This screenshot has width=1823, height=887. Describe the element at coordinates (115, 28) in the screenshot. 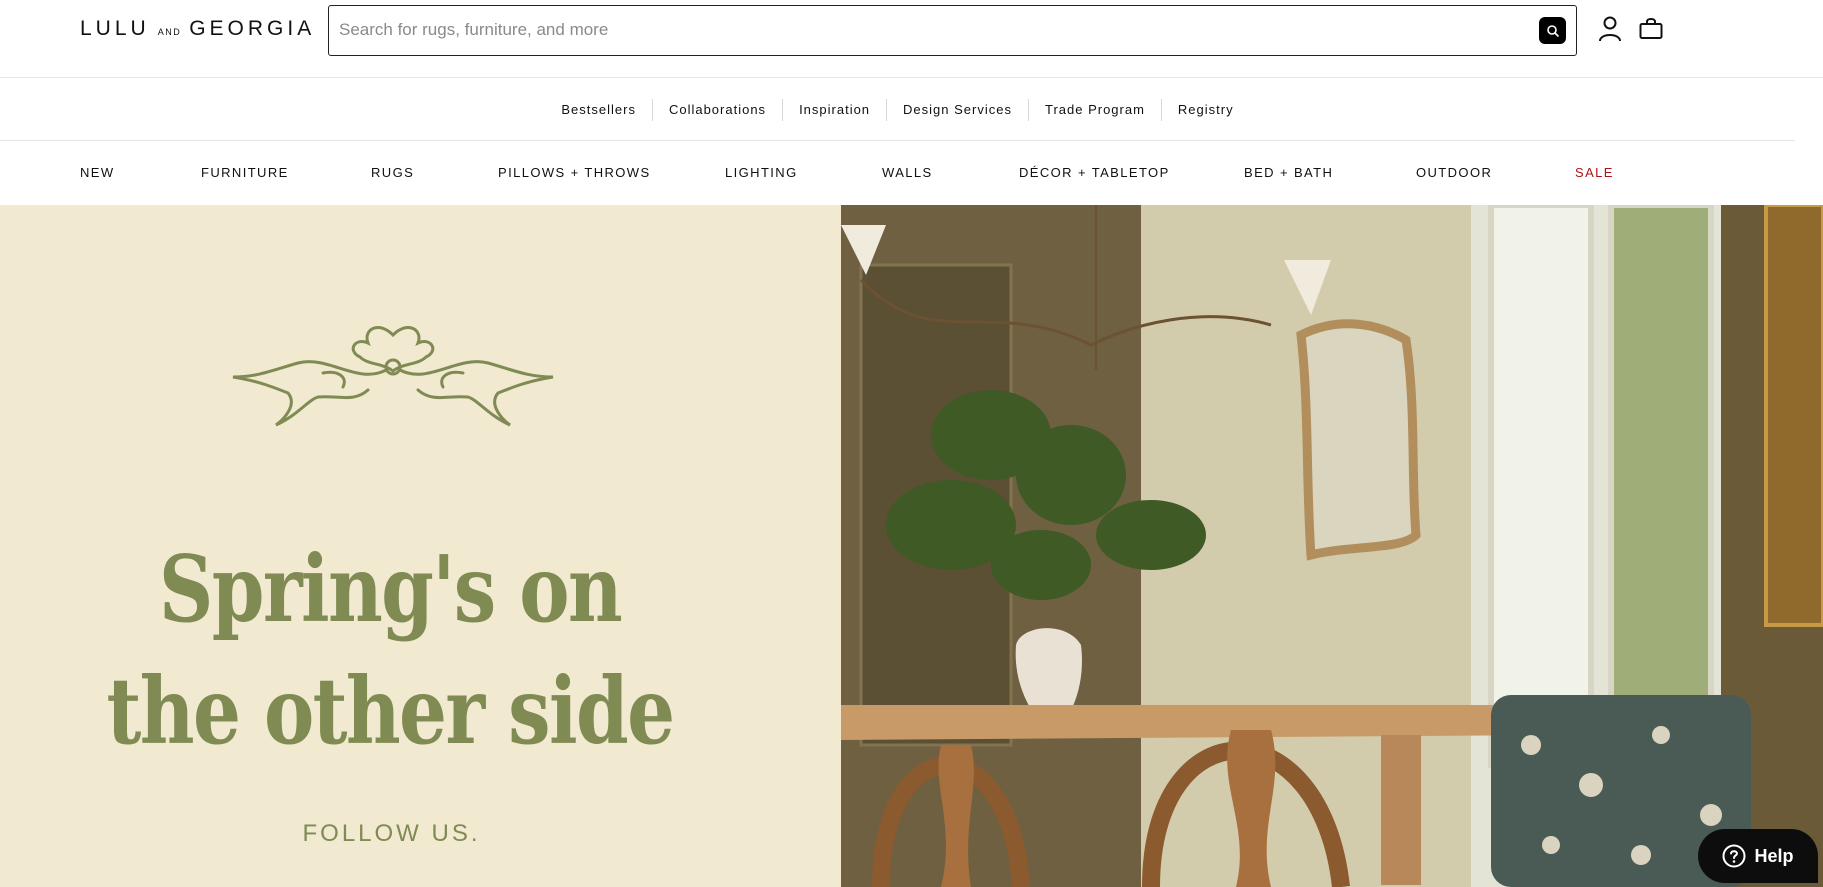

I see `logo-word-left: LULU` at that location.